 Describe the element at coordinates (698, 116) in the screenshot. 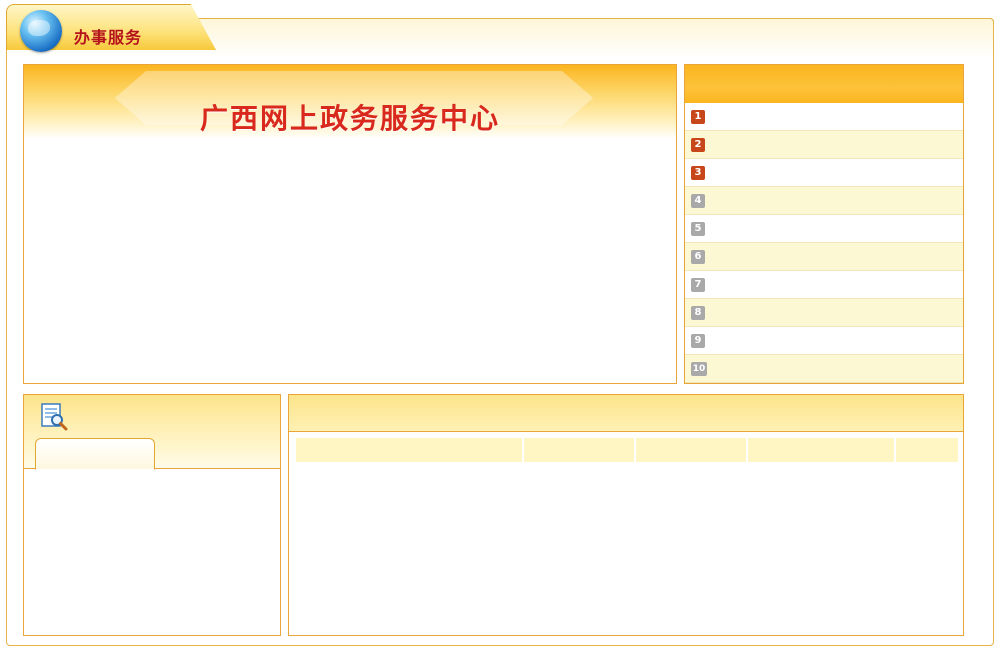

I see `rank-number-badge: 1` at that location.